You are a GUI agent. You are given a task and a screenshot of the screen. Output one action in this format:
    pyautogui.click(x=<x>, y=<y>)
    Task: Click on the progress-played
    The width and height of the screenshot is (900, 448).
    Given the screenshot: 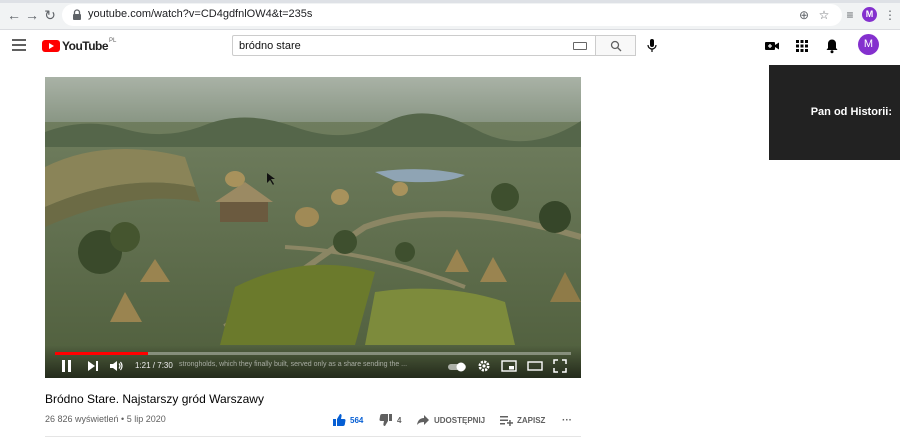 What is the action you would take?
    pyautogui.click(x=101, y=353)
    